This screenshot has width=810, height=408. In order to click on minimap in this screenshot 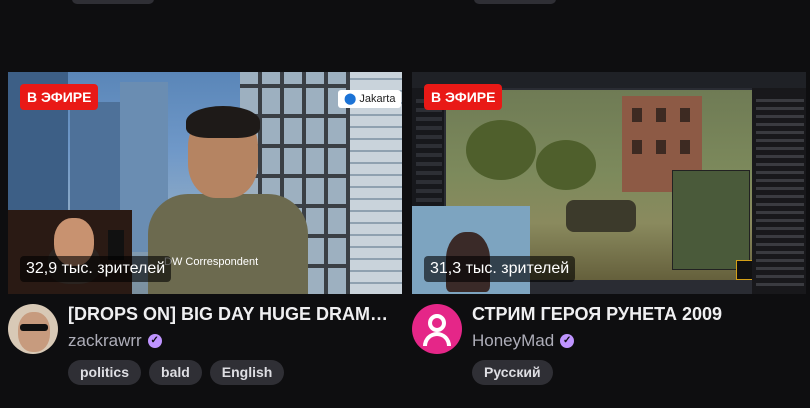, I will do `click(711, 220)`.